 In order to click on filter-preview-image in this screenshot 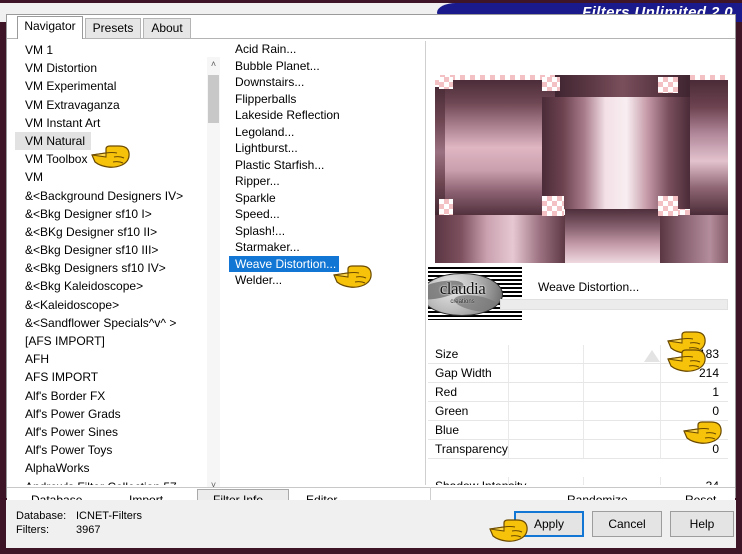, I will do `click(581, 170)`.